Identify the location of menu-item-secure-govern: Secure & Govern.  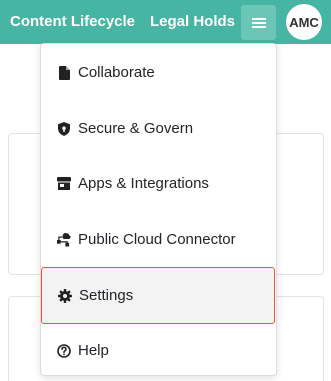
(158, 128).